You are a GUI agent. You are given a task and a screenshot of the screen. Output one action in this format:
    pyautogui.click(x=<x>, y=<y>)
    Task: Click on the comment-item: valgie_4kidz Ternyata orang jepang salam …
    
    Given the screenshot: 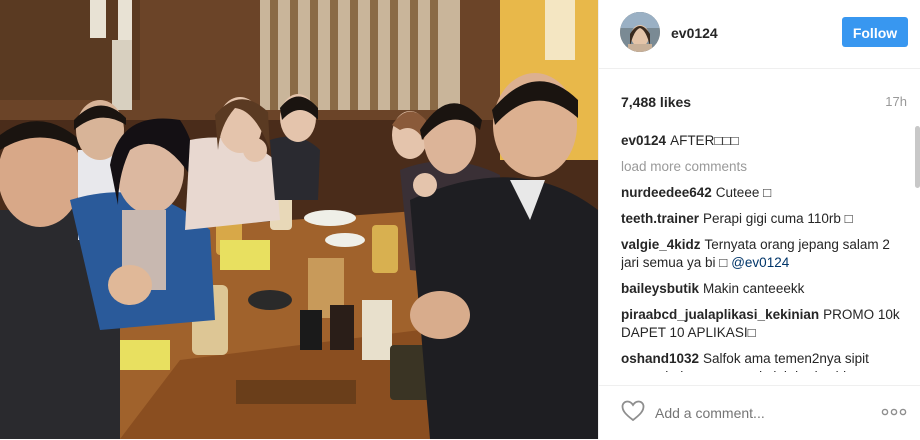 What is the action you would take?
    pyautogui.click(x=761, y=254)
    